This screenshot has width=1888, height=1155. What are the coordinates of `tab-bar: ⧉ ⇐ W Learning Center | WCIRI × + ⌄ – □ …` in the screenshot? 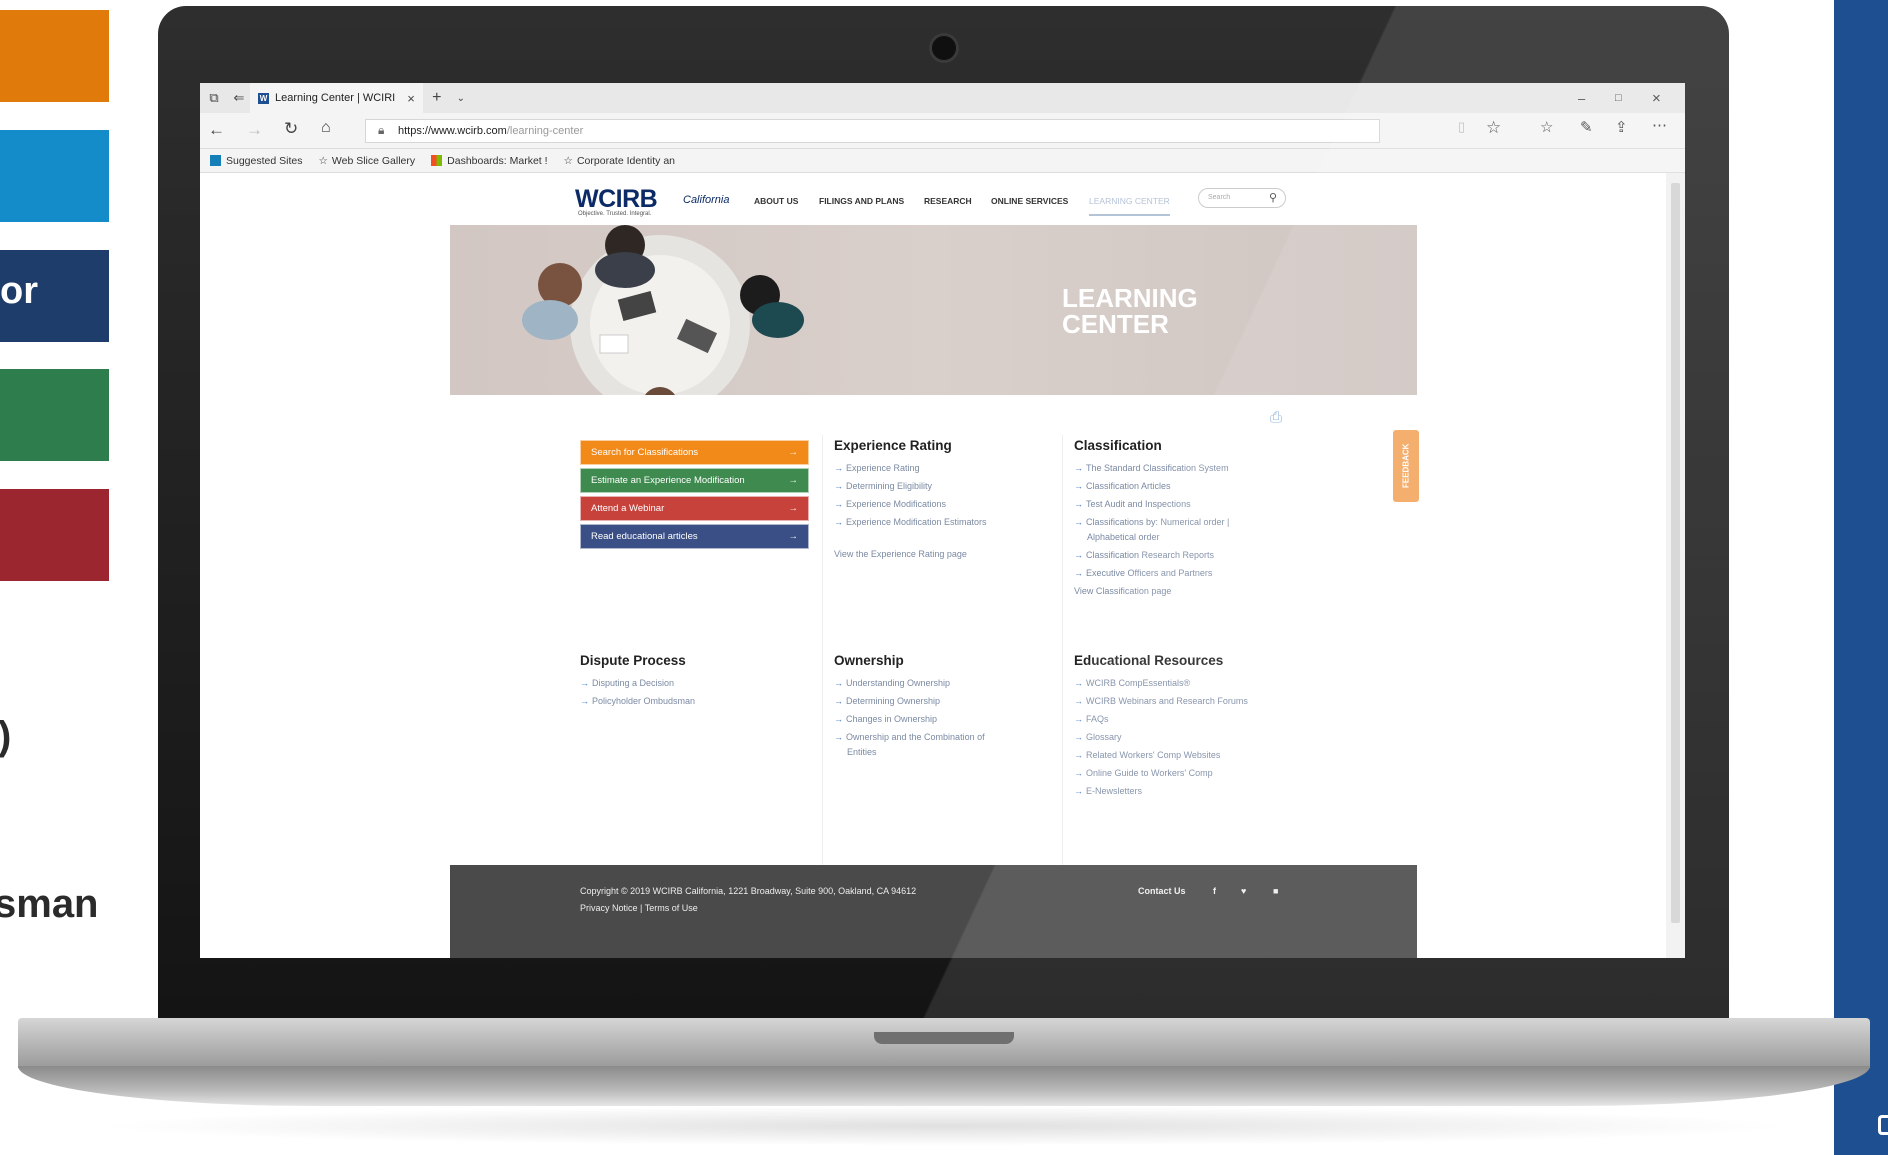 It's located at (942, 98).